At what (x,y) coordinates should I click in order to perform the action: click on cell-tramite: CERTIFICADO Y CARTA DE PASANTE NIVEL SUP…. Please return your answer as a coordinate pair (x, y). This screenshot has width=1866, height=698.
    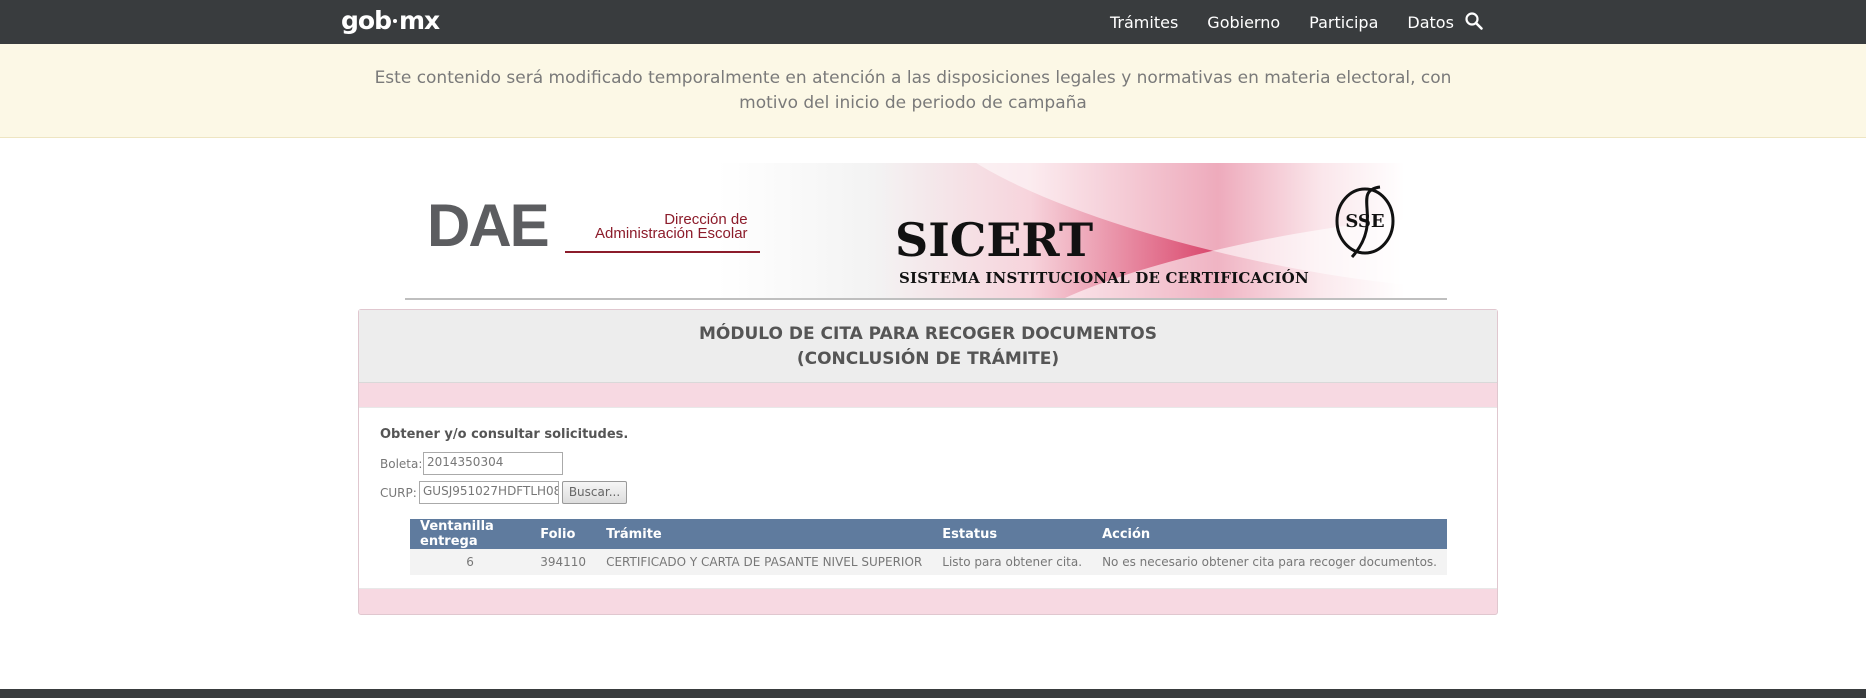
    Looking at the image, I should click on (764, 562).